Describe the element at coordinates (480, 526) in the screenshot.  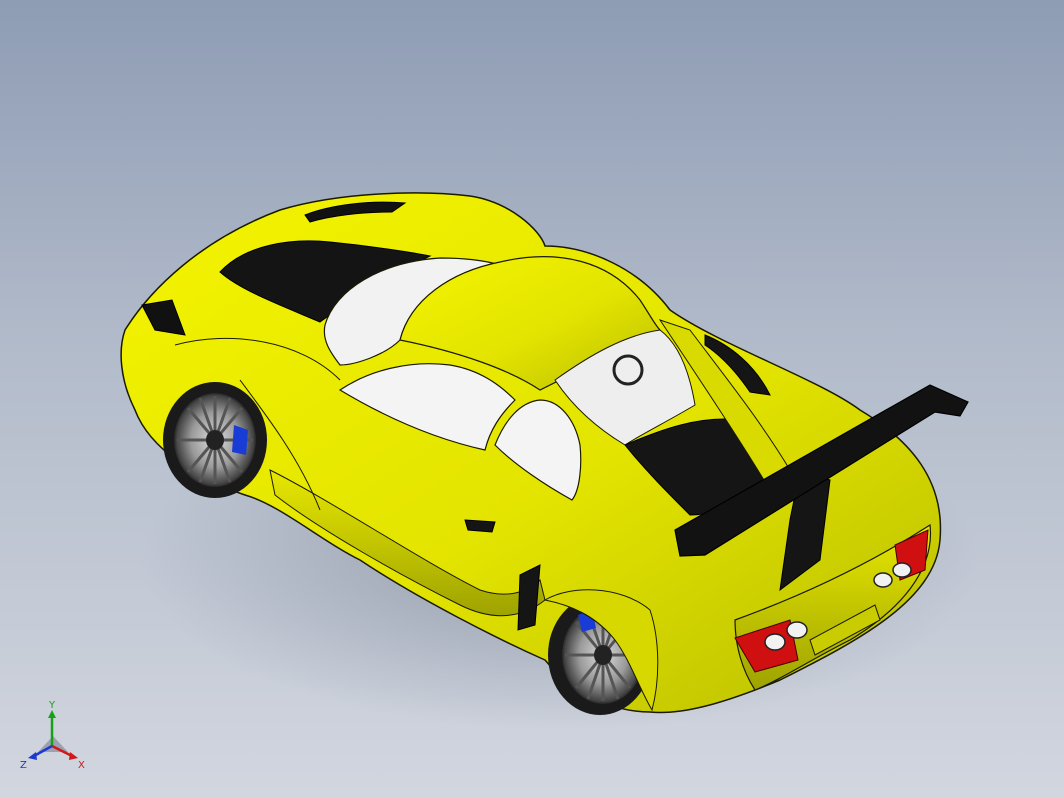
I see `door-handle-recess` at that location.